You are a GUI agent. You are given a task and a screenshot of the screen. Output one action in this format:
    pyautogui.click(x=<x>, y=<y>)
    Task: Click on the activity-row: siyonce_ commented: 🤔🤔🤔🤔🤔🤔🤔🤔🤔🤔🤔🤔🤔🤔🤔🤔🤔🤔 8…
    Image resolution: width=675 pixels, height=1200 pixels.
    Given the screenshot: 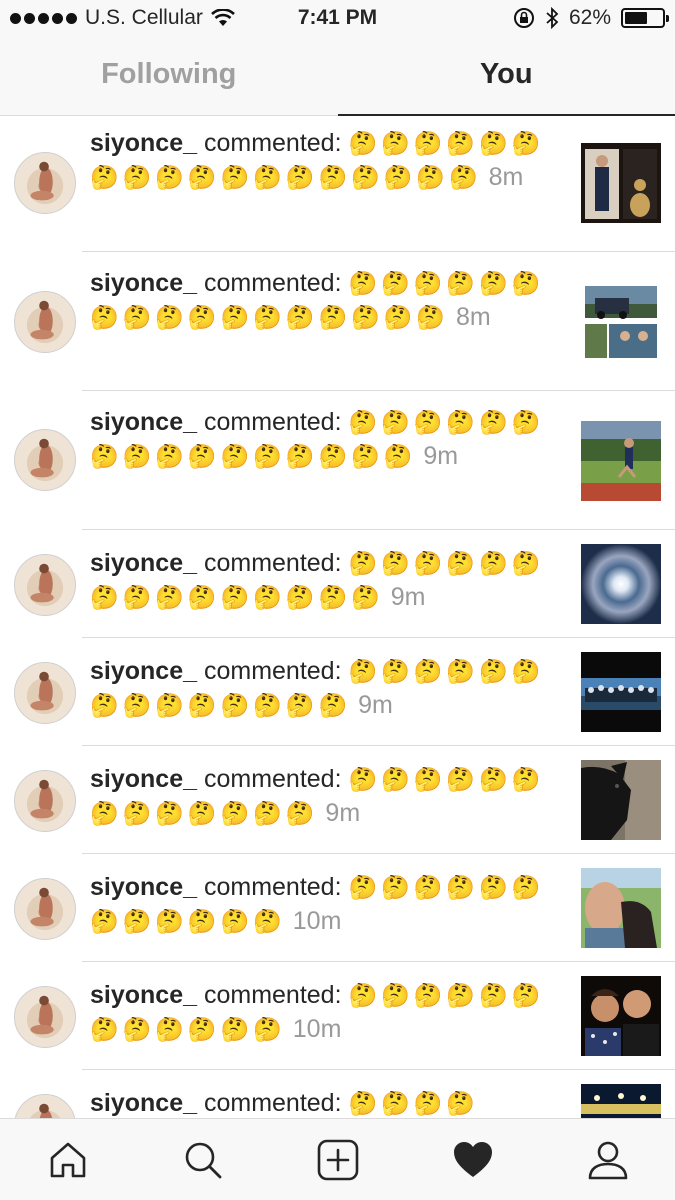 What is the action you would take?
    pyautogui.click(x=344, y=184)
    